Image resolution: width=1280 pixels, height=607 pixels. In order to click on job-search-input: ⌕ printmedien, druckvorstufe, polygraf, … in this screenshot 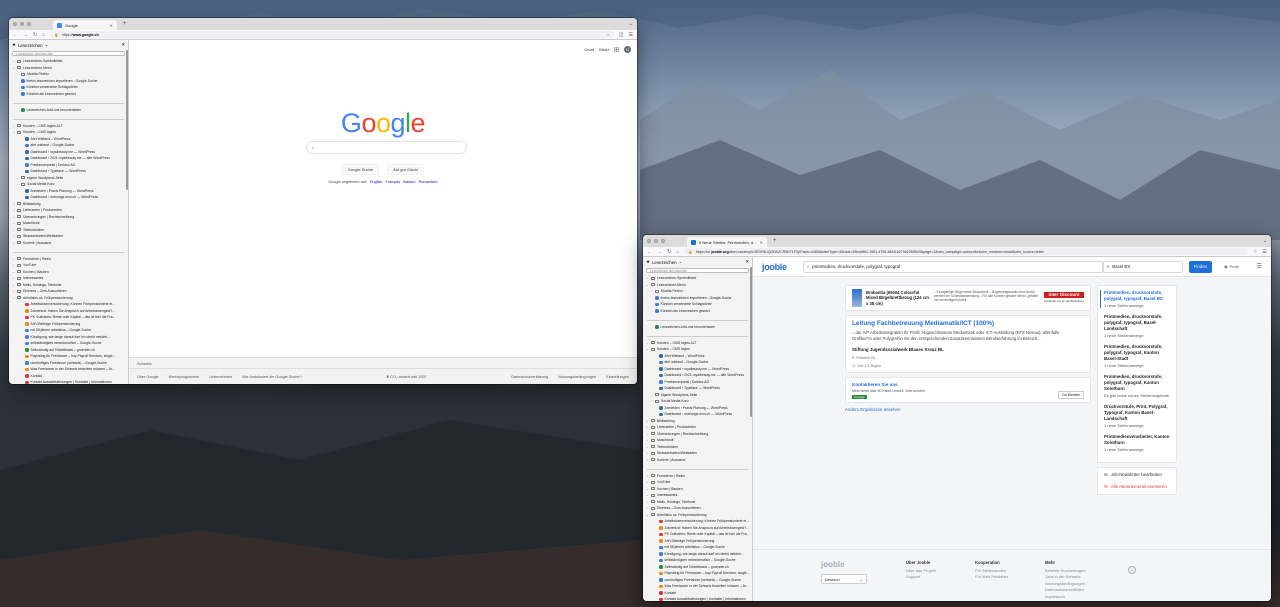, I will do `click(952, 266)`.